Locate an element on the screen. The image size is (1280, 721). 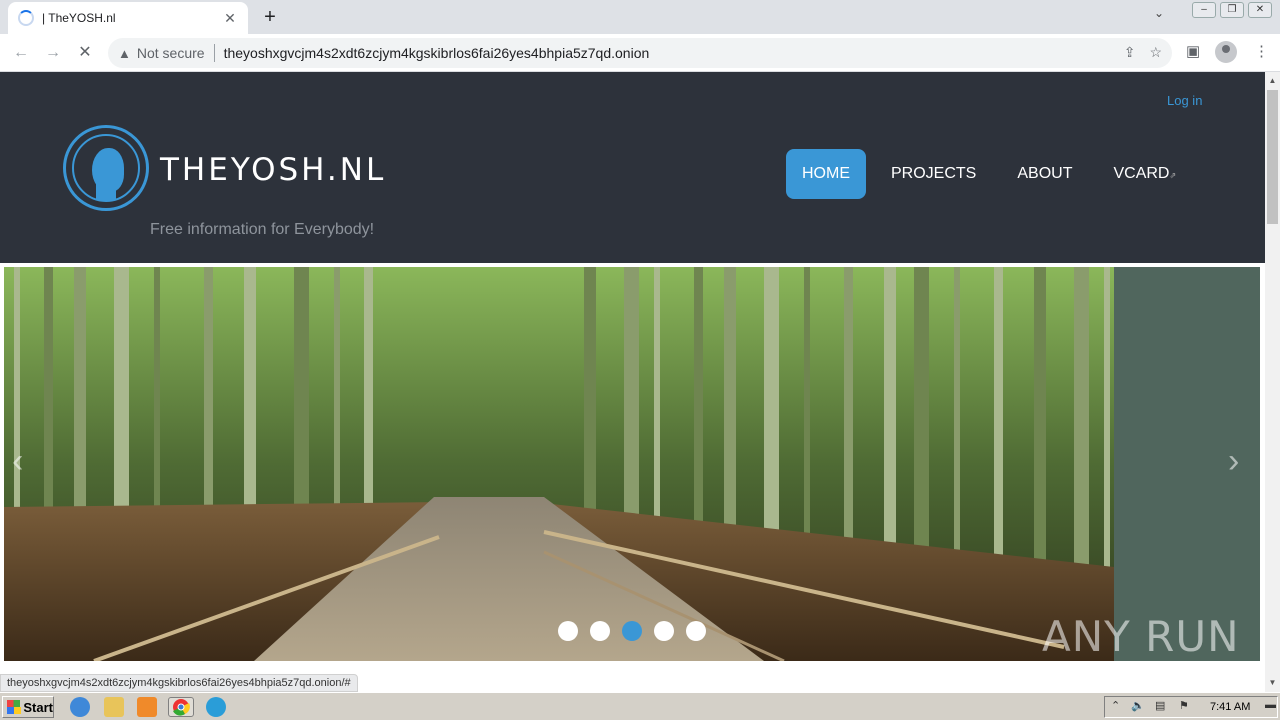
site-tagline: Free information for Everybody! is located at coordinates (262, 229).